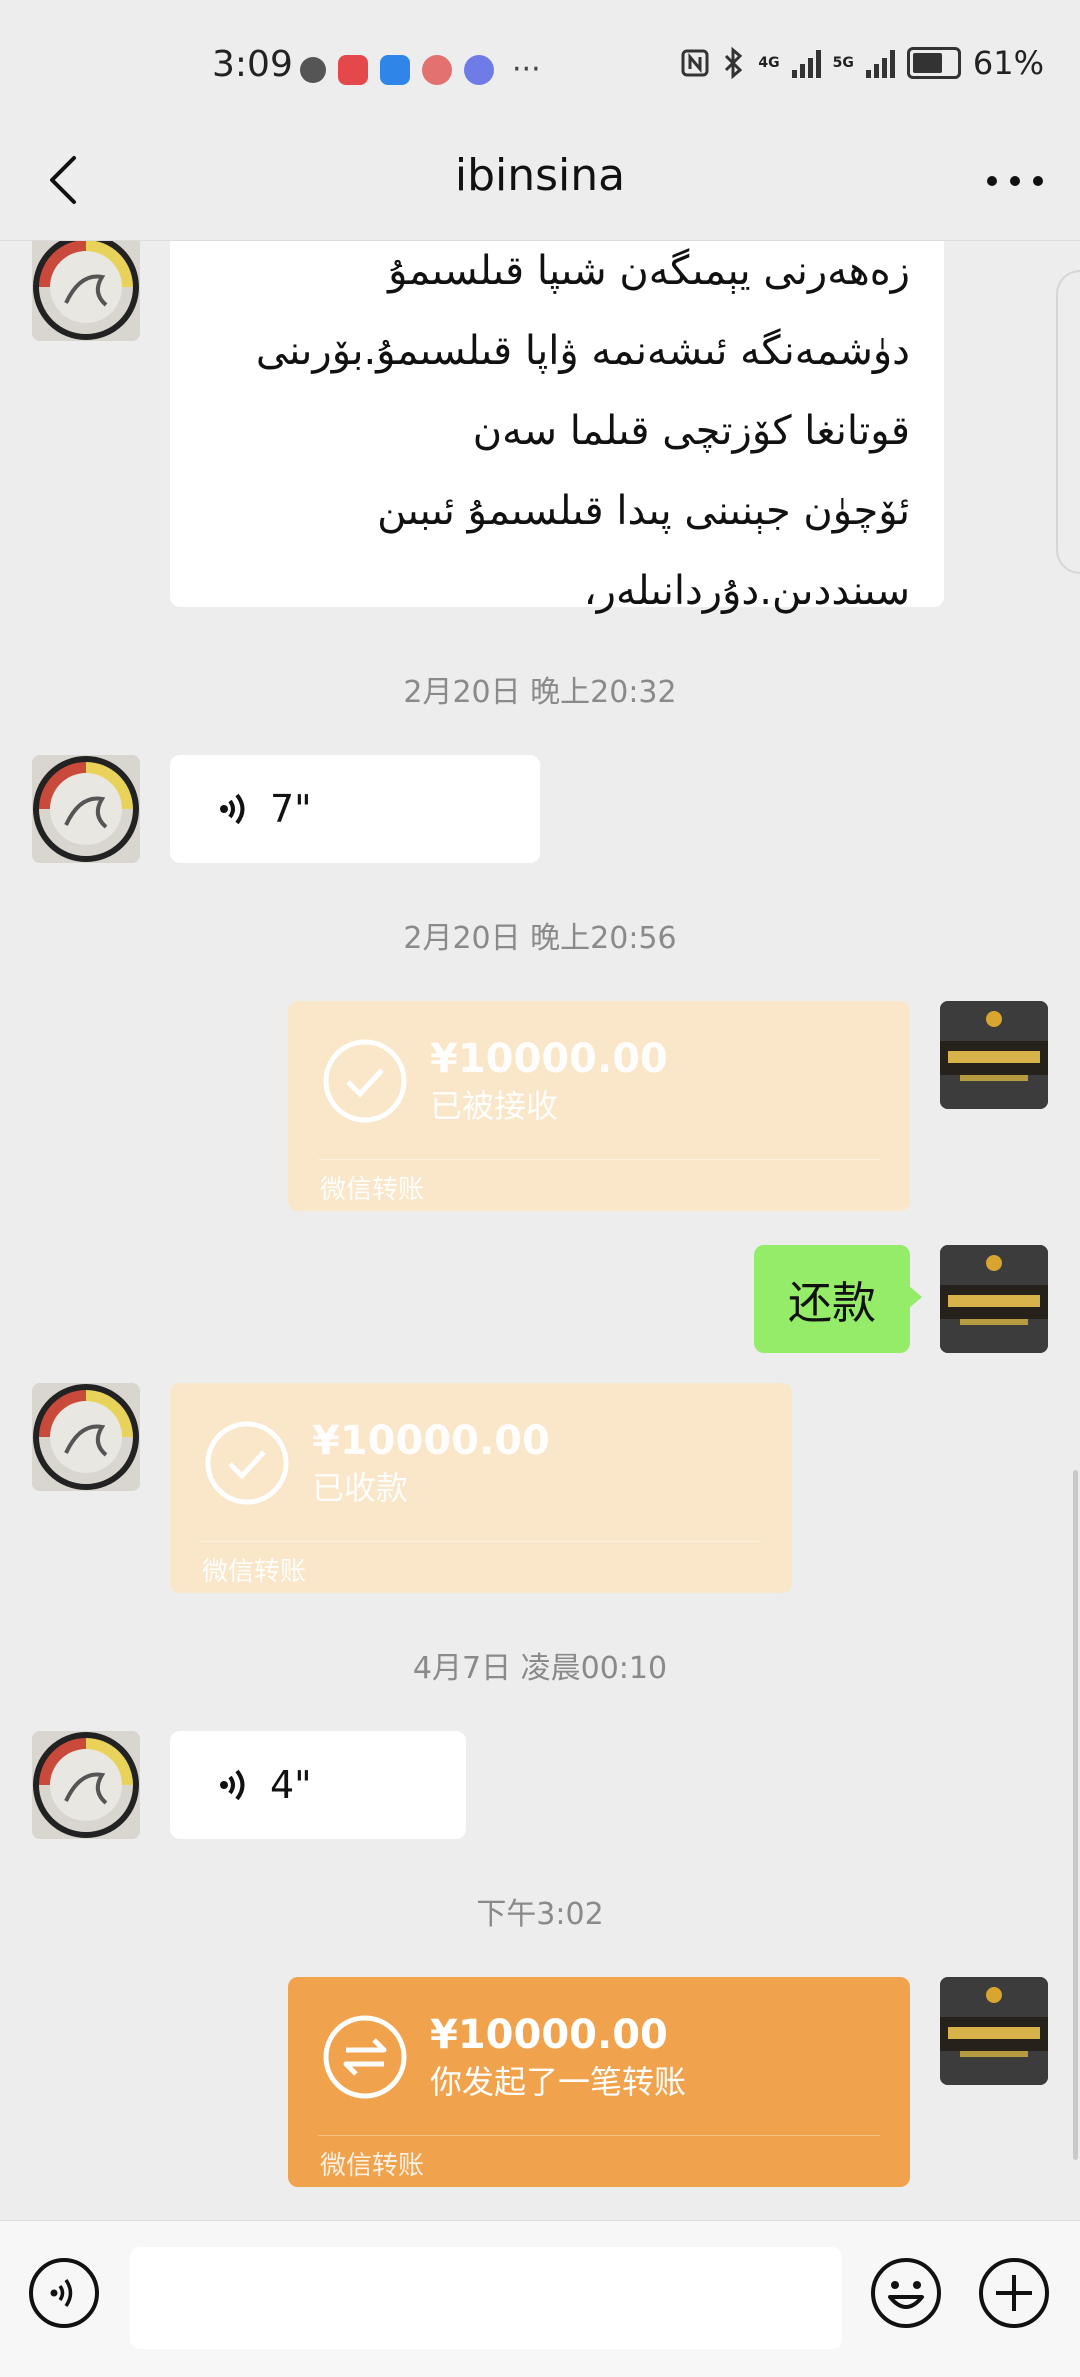 This screenshot has height=2377, width=1080. Describe the element at coordinates (1075, 1815) in the screenshot. I see `scrollbar` at that location.